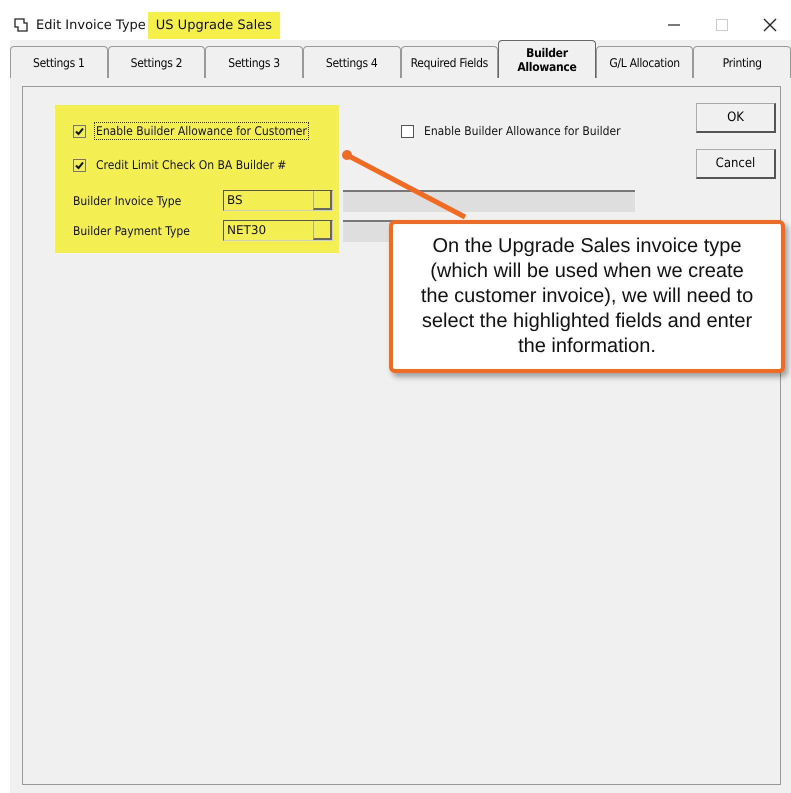 The image size is (791, 793). What do you see at coordinates (770, 25) in the screenshot?
I see `close-icon` at bounding box center [770, 25].